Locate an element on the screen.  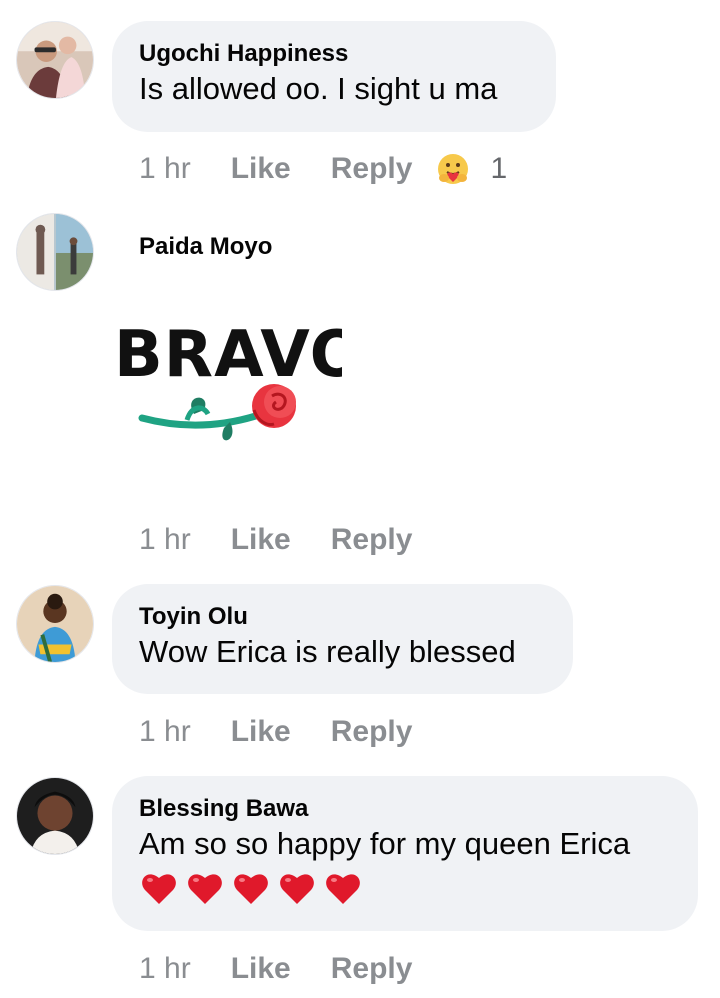
comment-author: Paida Moyo is located at coordinates (205, 247).